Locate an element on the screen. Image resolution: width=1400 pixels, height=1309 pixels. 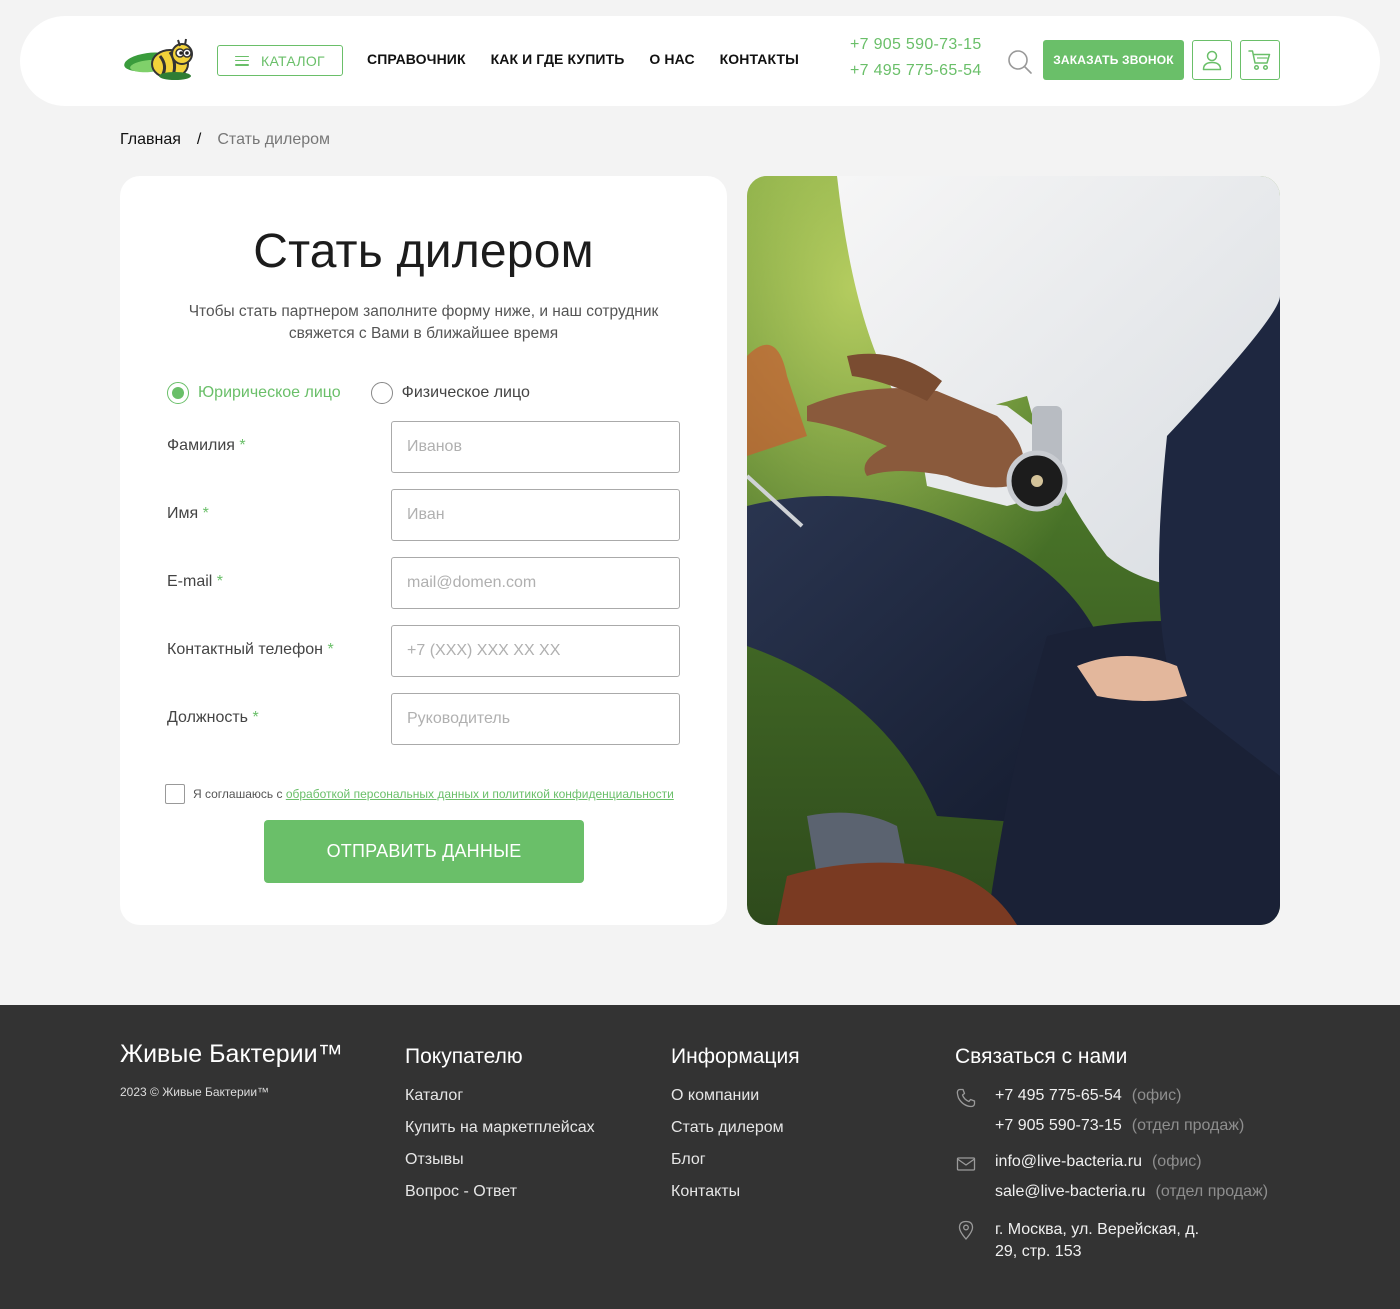
radio-legal-entity: Юририческое лицо is located at coordinates (254, 393).